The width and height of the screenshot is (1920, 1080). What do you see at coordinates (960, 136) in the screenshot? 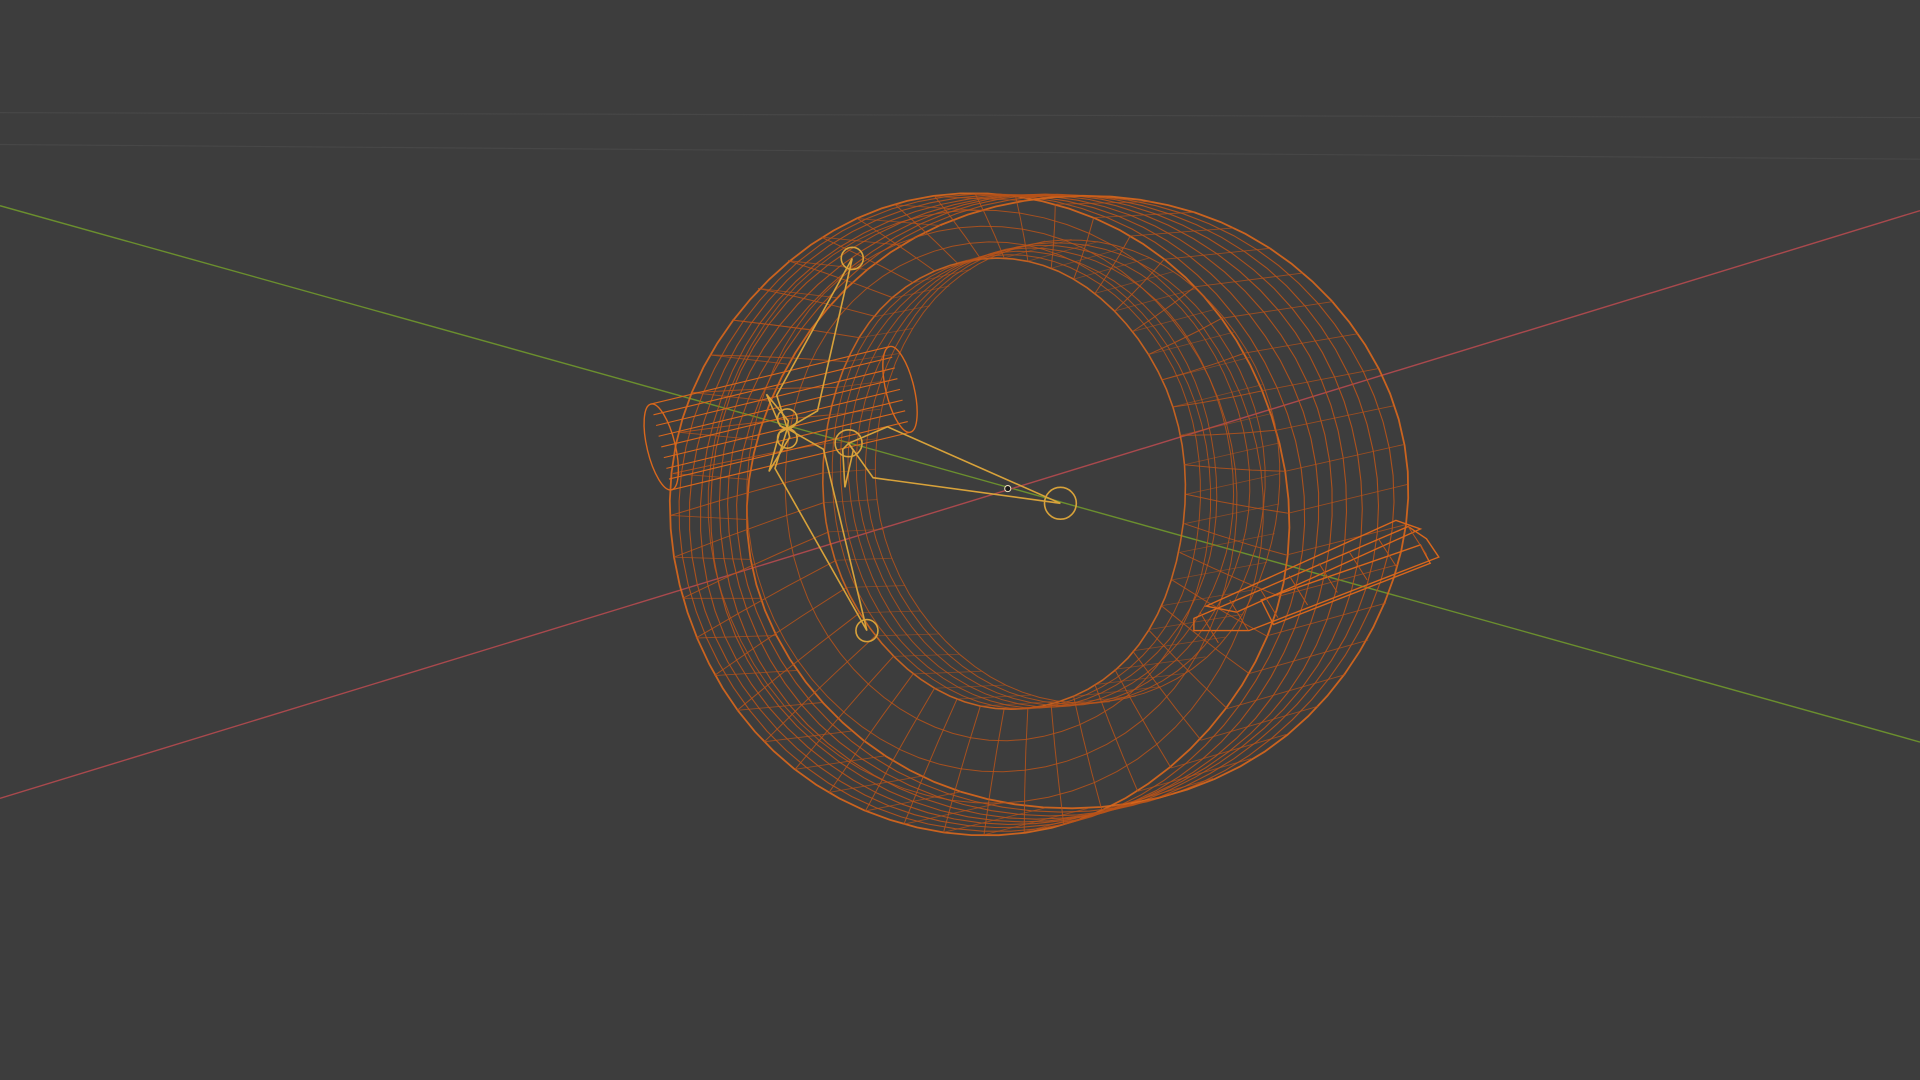
I see `floor-grid` at bounding box center [960, 136].